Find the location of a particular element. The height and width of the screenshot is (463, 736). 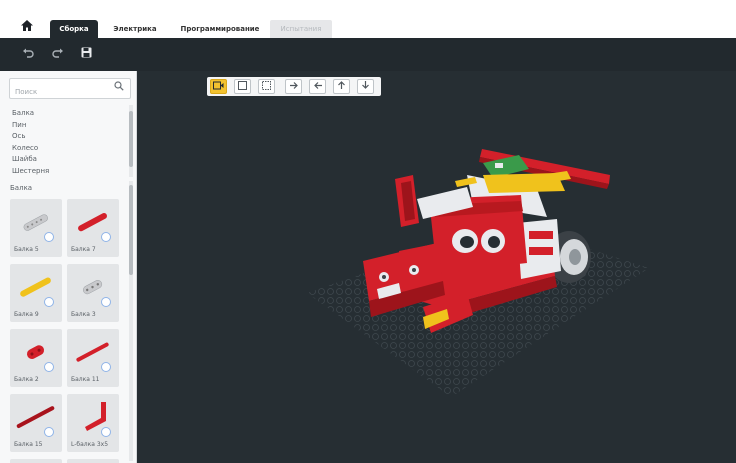

beam-7-thumbnail is located at coordinates (93, 222).